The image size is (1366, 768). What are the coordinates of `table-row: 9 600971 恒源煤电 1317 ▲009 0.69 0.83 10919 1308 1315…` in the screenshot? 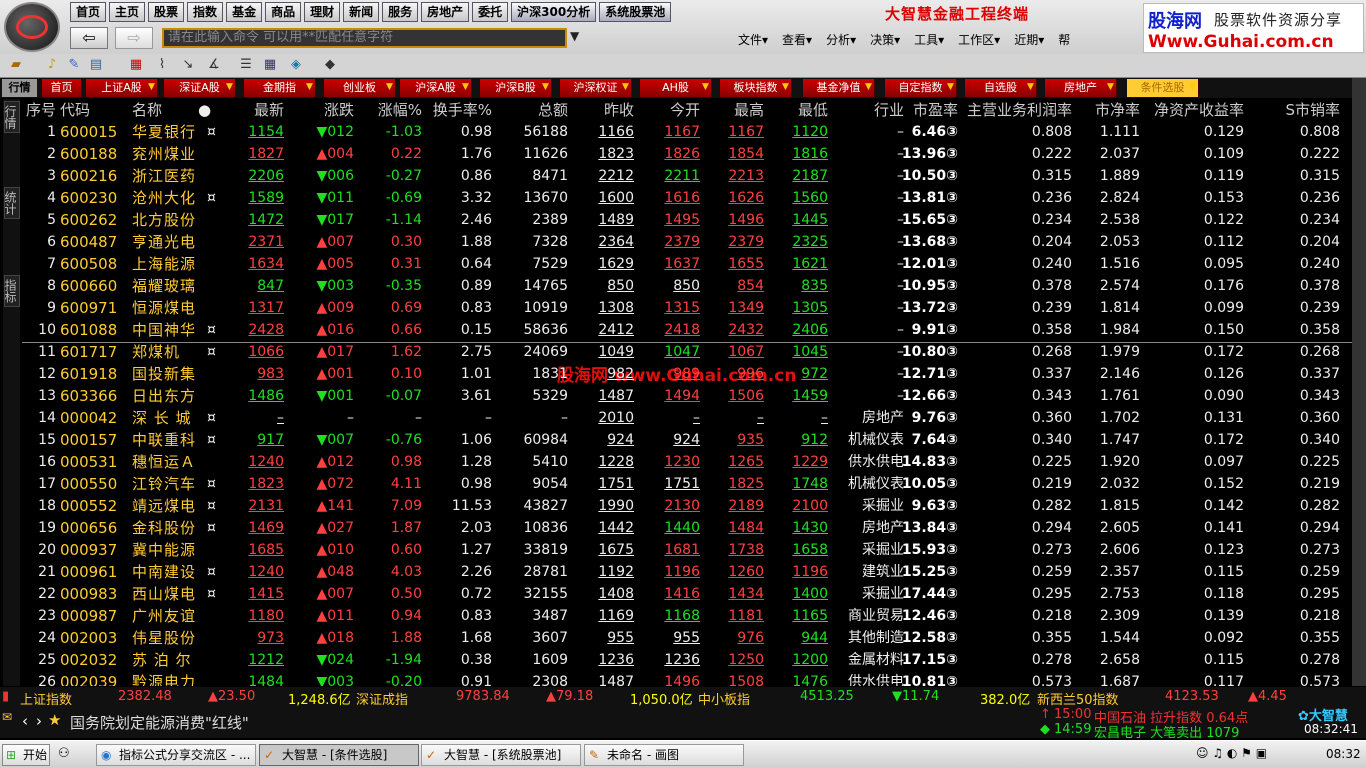 It's located at (687, 308).